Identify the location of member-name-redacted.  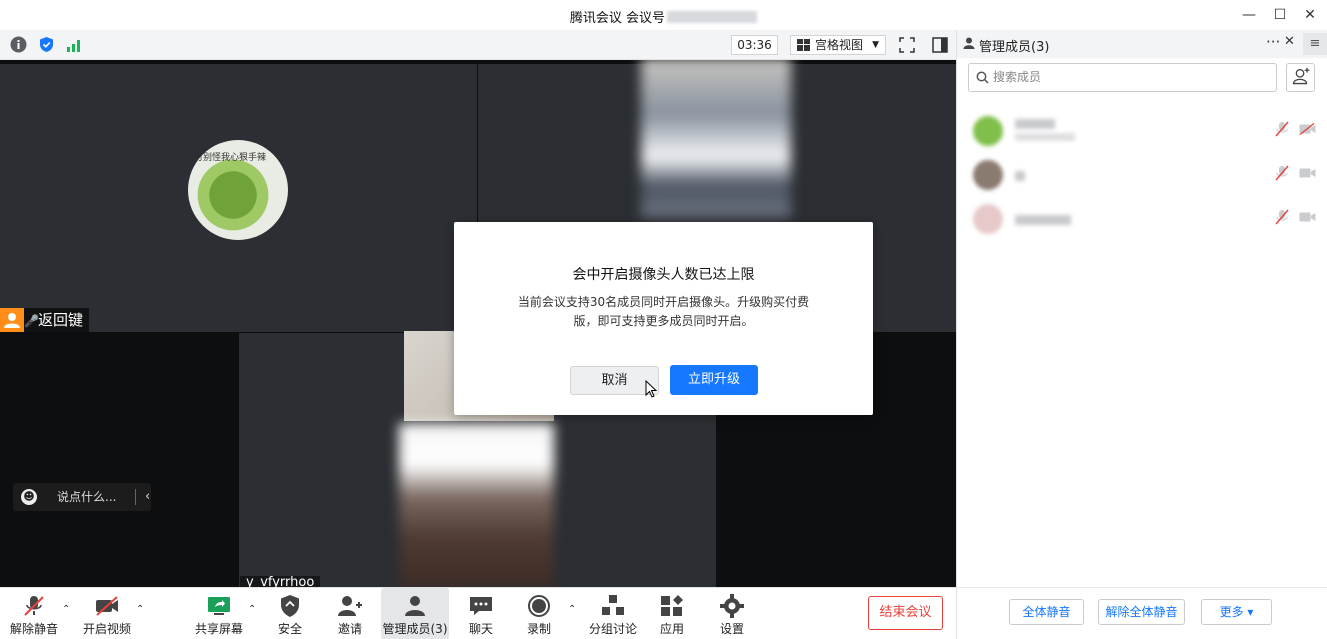
(1043, 220).